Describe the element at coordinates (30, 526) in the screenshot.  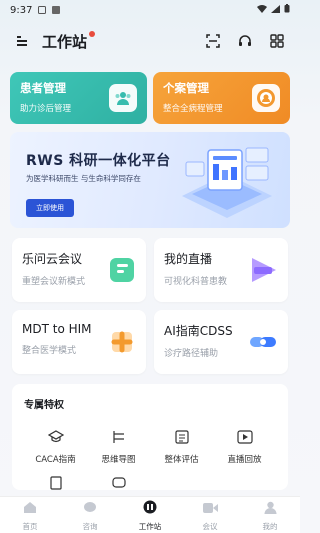
I see `tab-label: 首页` at that location.